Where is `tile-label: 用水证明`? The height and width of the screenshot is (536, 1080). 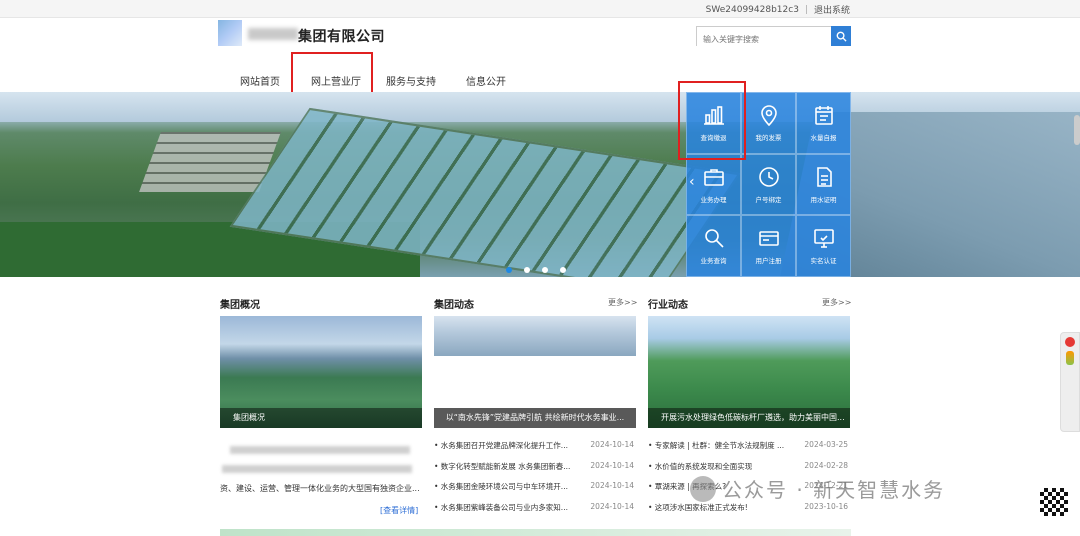 tile-label: 用水证明 is located at coordinates (823, 199).